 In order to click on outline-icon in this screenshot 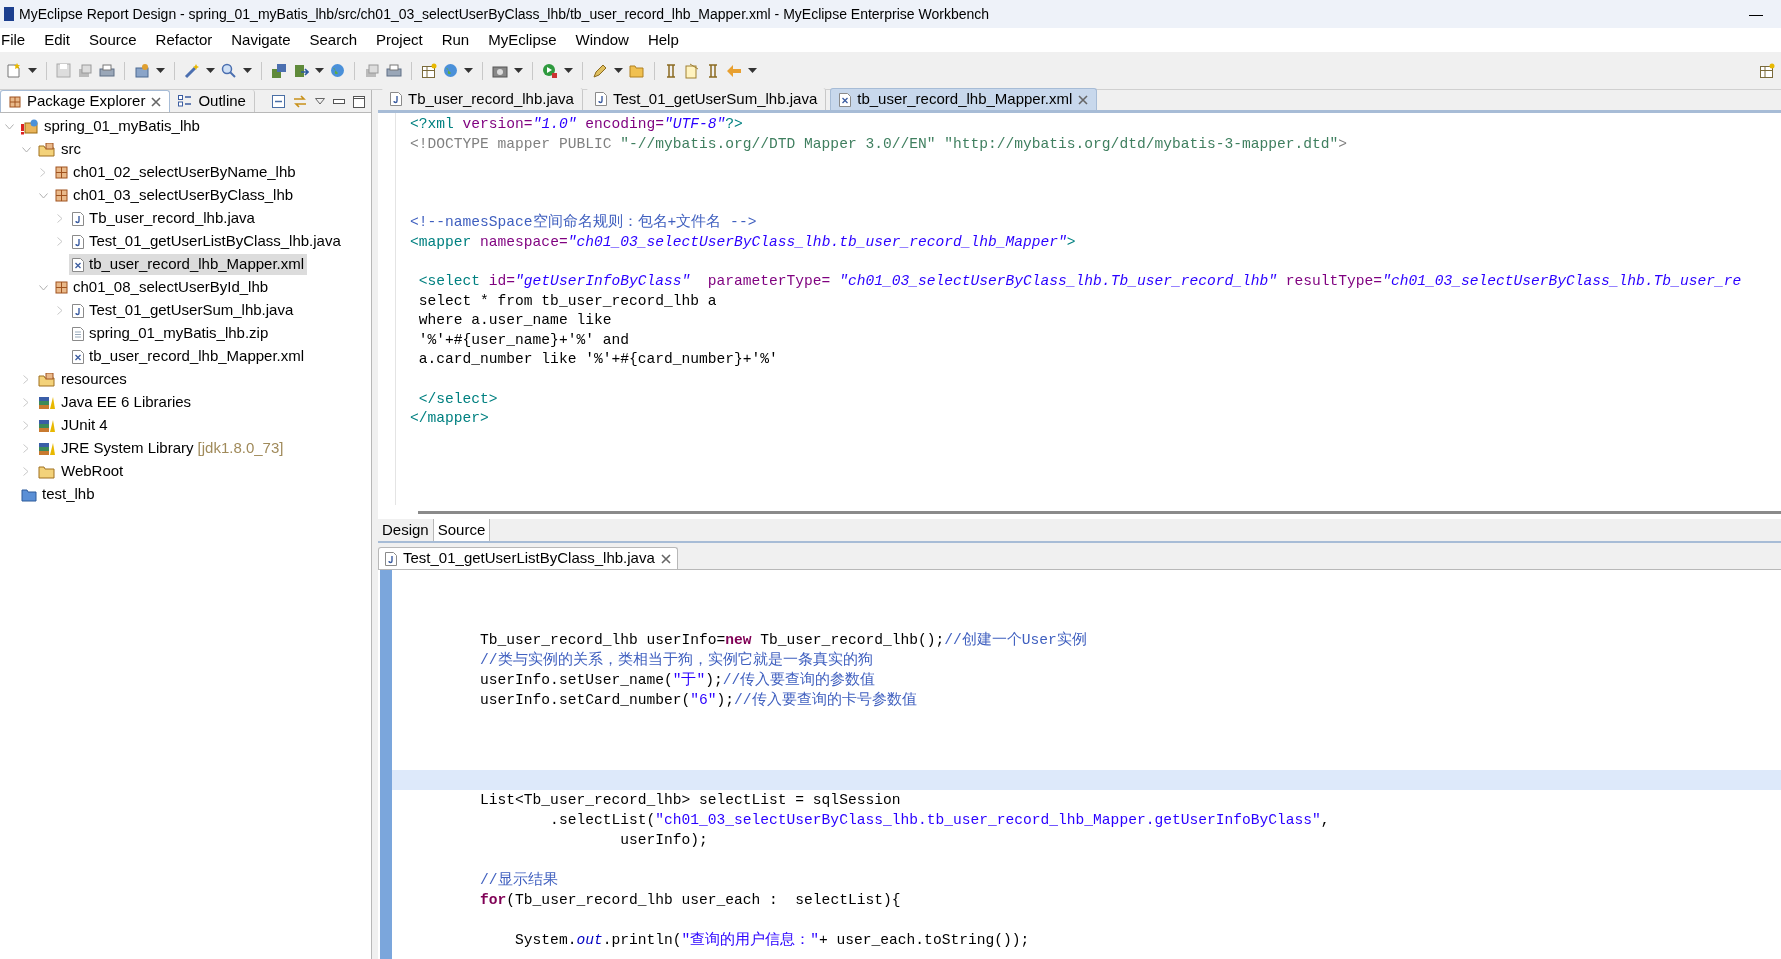, I will do `click(185, 101)`.